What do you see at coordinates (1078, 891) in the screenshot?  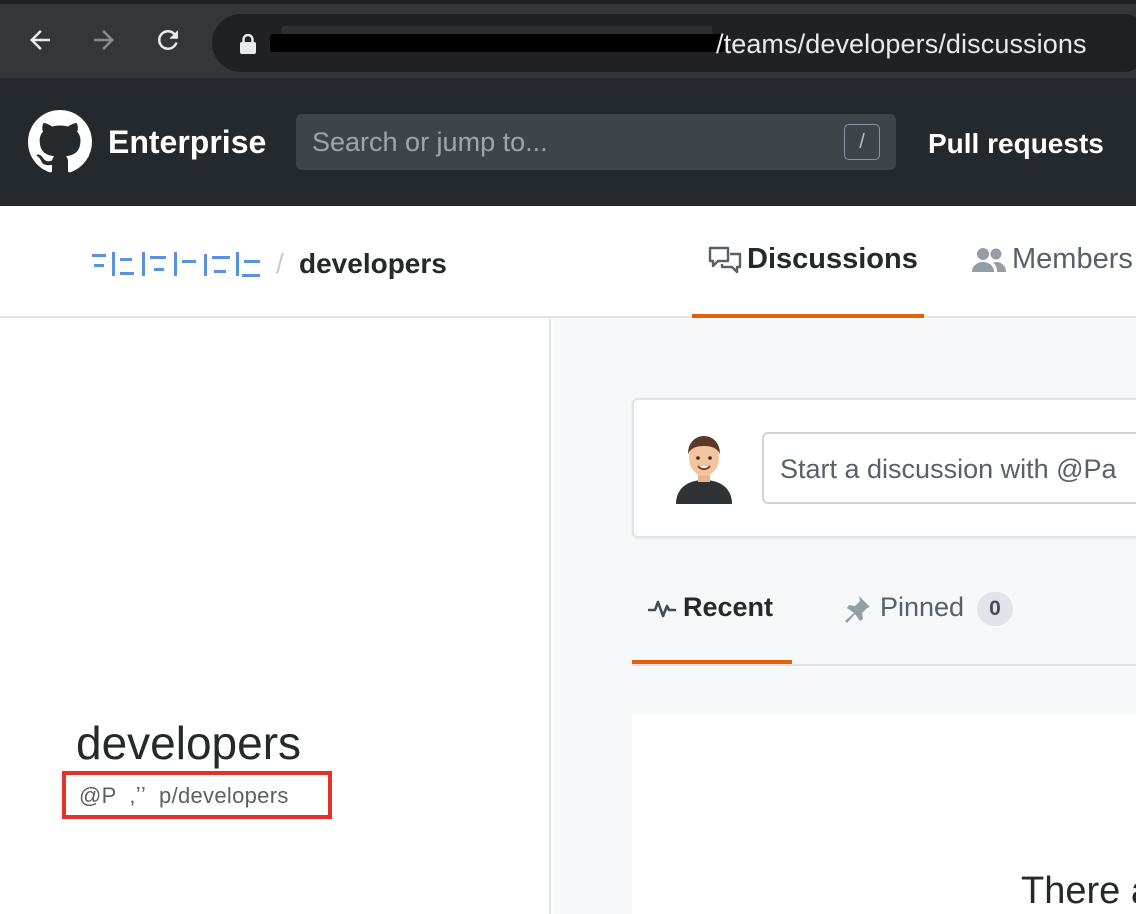 I see `empty-state-text: There a` at bounding box center [1078, 891].